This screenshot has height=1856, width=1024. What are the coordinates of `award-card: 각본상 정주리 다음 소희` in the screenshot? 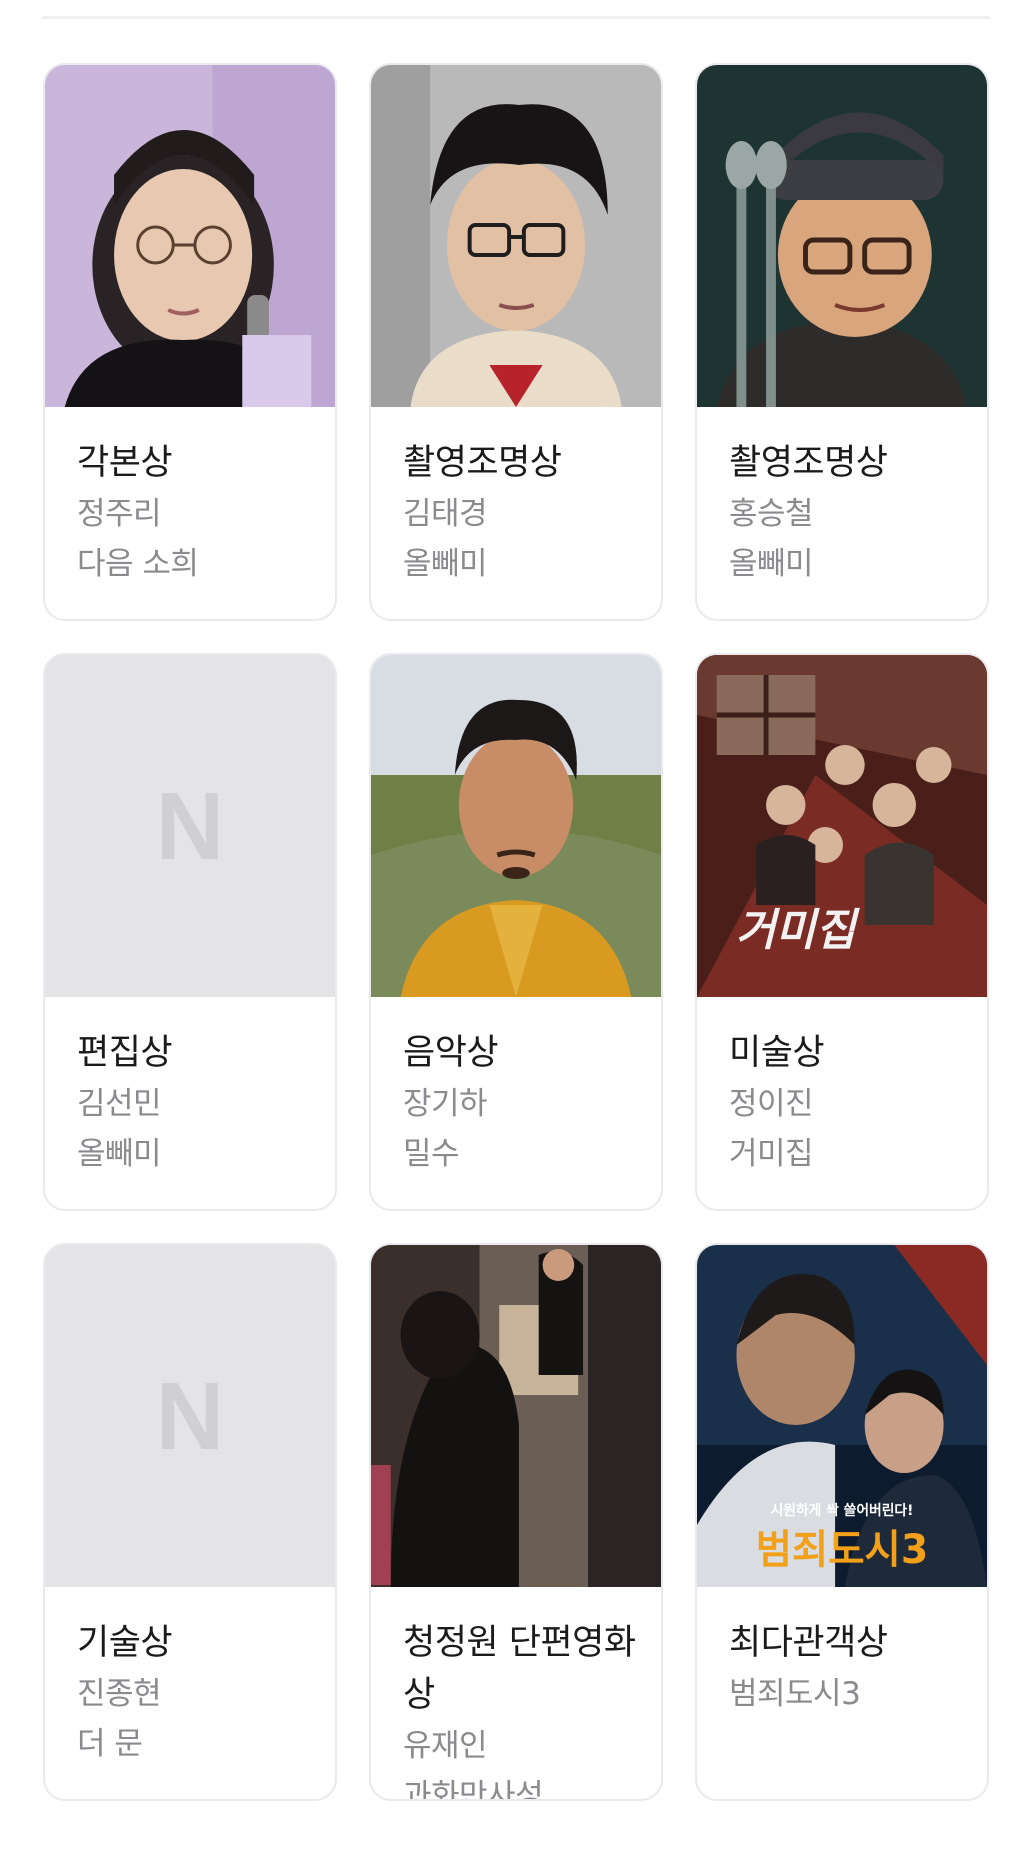 It's located at (190, 342).